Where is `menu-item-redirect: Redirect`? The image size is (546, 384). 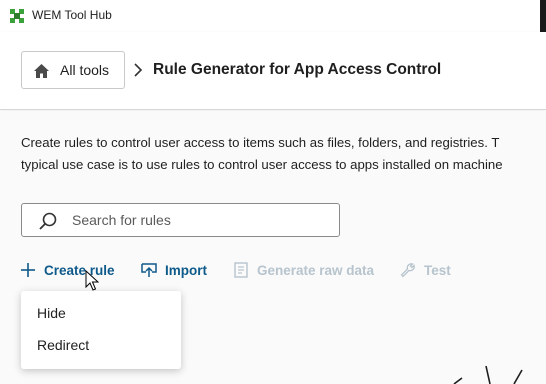 menu-item-redirect: Redirect is located at coordinates (63, 345).